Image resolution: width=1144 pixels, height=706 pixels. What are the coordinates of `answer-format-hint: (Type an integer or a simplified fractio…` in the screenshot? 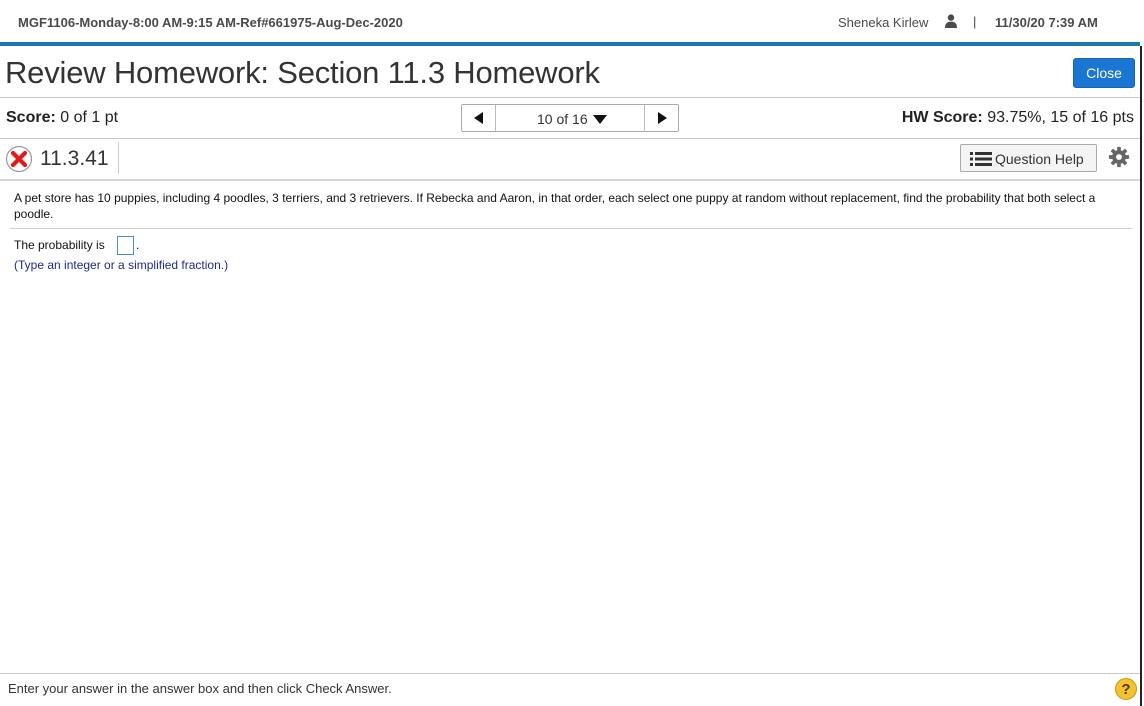 It's located at (121, 265).